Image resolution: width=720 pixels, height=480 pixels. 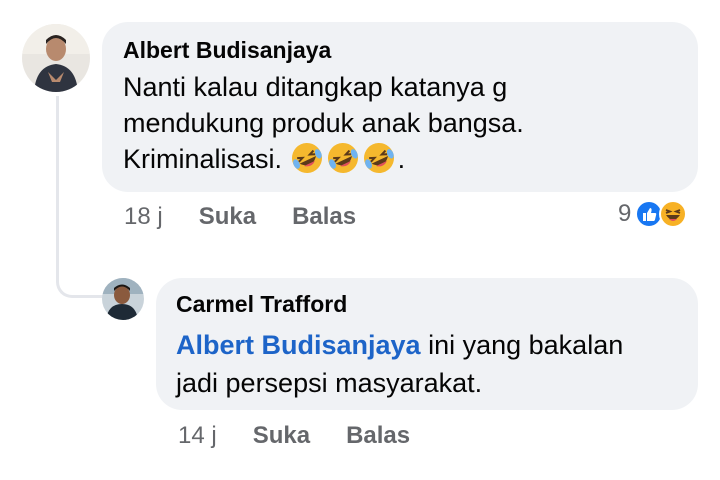 What do you see at coordinates (298, 345) in the screenshot?
I see `mention-link: Albert Budisanjaya` at bounding box center [298, 345].